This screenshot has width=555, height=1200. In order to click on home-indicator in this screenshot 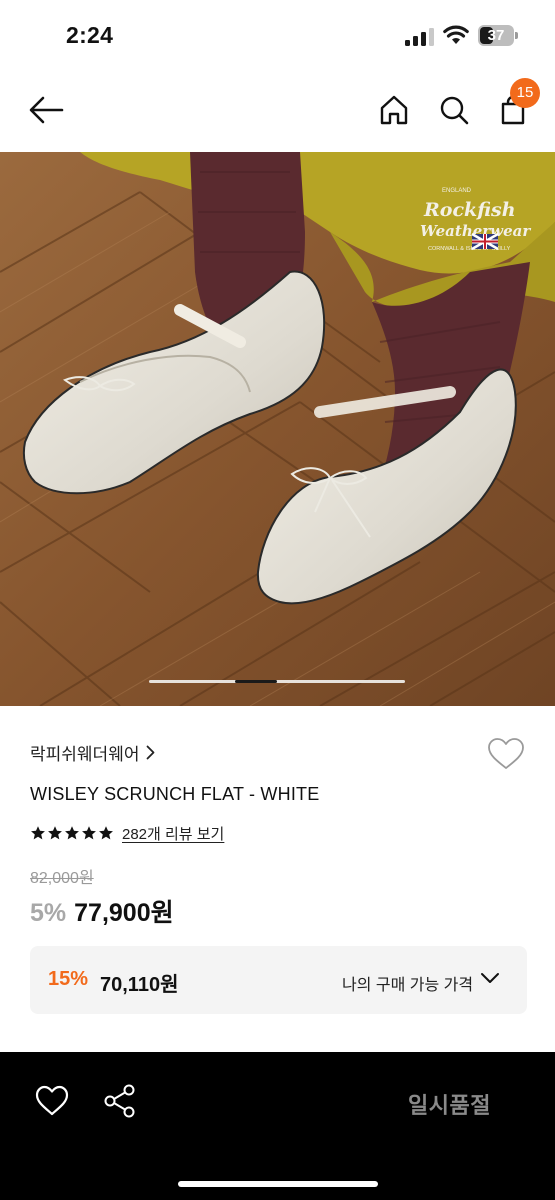, I will do `click(278, 1184)`.